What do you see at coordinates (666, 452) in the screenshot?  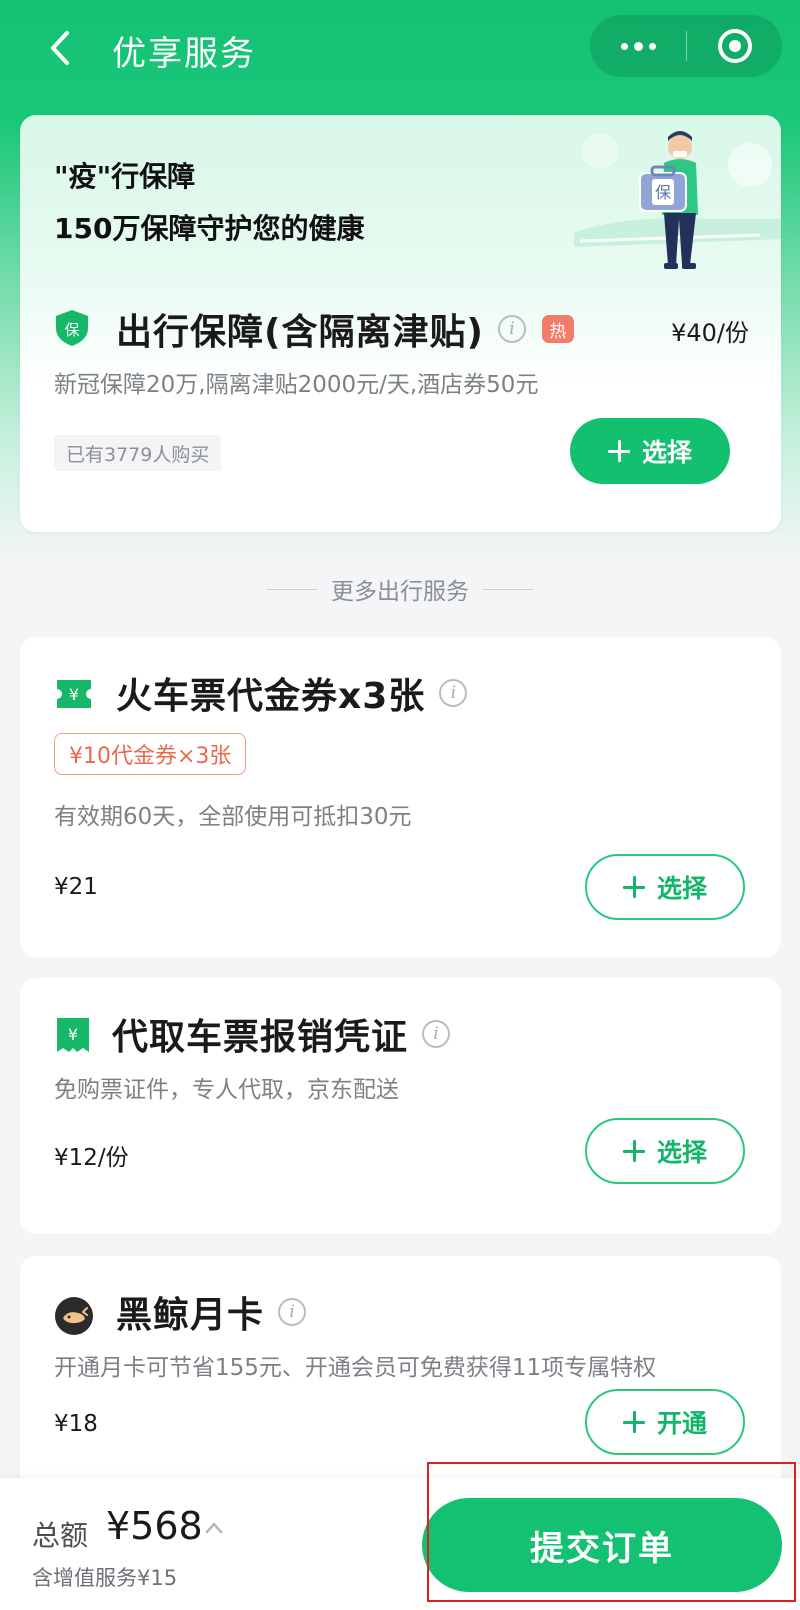 I see `select-insurance-label: 选择` at bounding box center [666, 452].